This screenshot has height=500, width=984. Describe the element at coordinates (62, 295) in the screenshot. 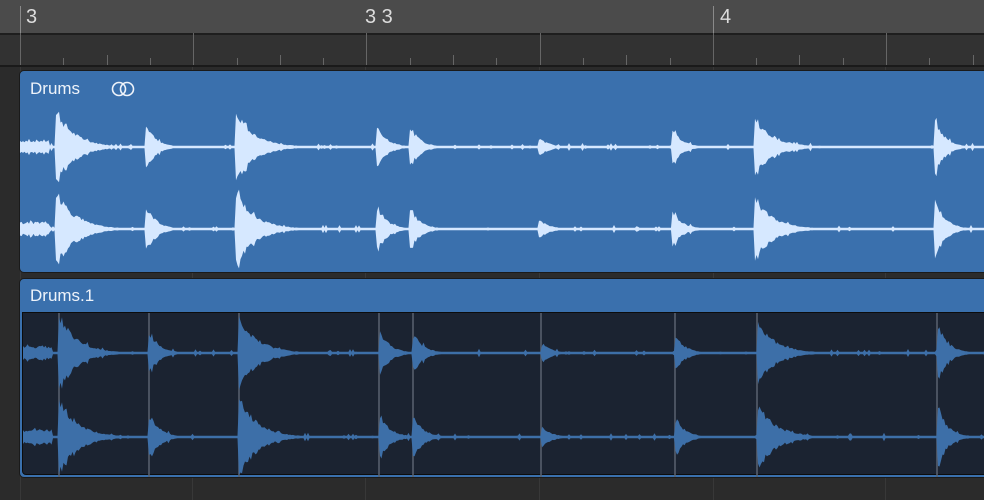

I see `region-name: Drums.1` at that location.